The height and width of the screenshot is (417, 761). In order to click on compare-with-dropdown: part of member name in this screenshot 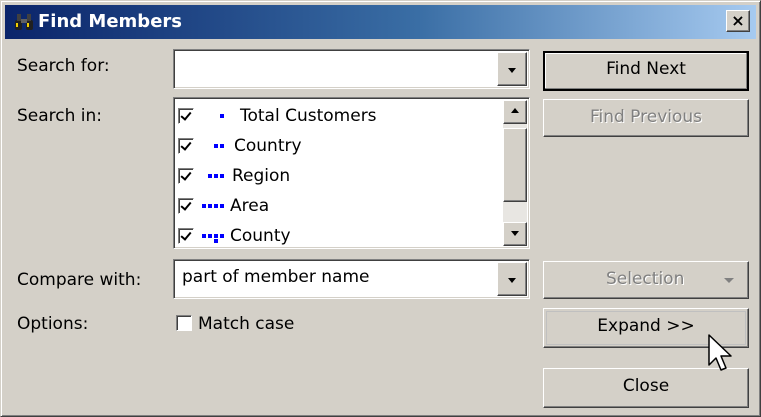, I will do `click(351, 279)`.